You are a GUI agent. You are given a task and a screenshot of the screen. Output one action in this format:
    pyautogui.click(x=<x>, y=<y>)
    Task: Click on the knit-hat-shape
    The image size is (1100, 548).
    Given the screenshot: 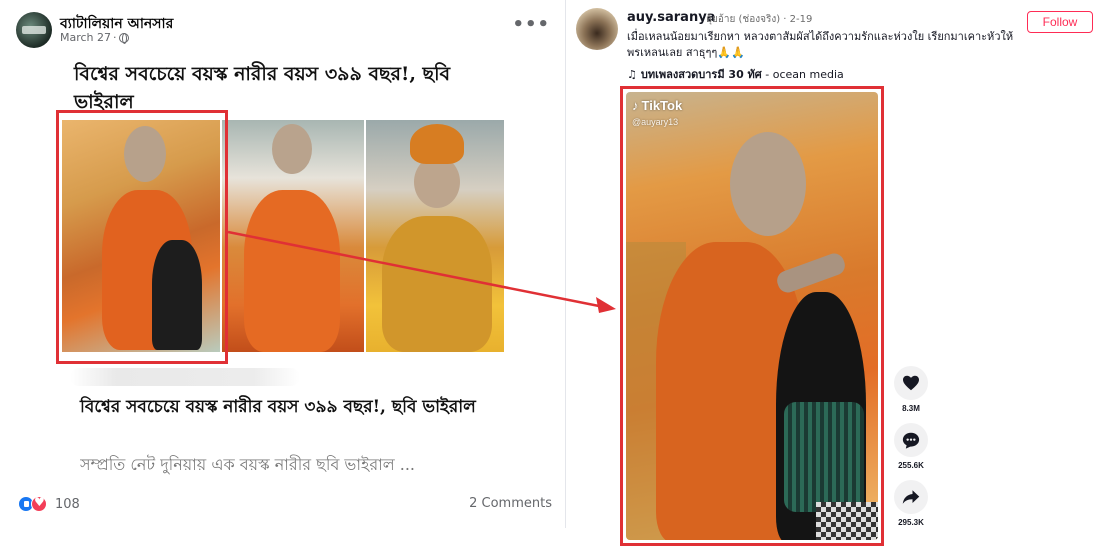 What is the action you would take?
    pyautogui.click(x=437, y=144)
    